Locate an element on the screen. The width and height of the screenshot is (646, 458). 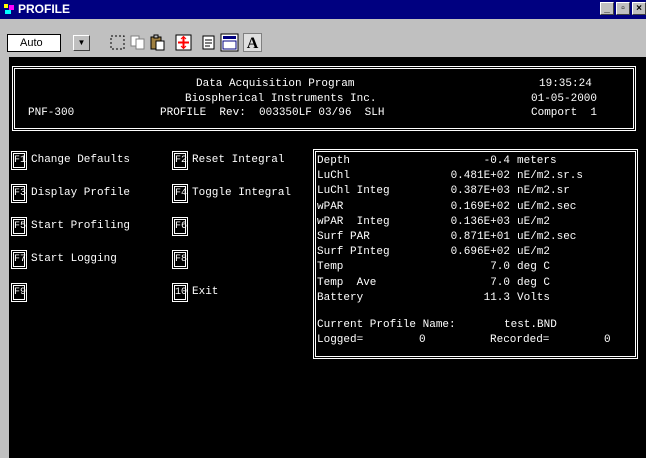
menu-label: Change Defaults is located at coordinates (80, 160).